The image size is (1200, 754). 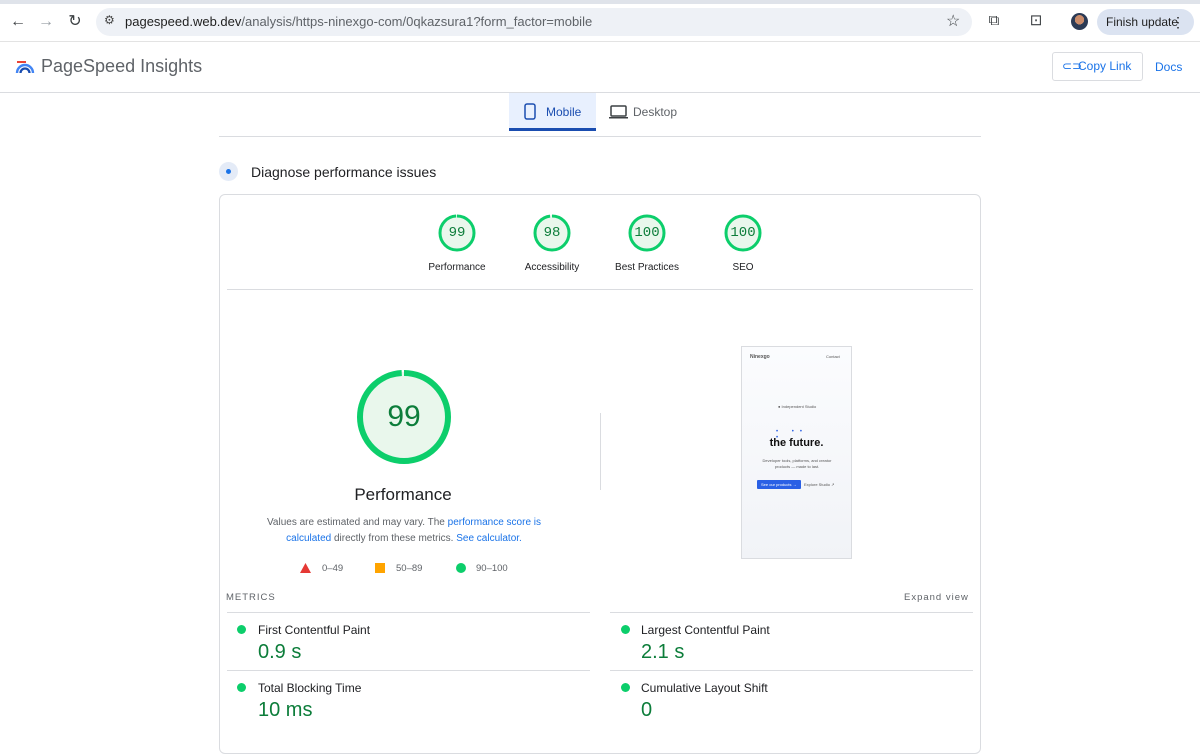 What do you see at coordinates (228, 171) in the screenshot?
I see `diagnose-icon` at bounding box center [228, 171].